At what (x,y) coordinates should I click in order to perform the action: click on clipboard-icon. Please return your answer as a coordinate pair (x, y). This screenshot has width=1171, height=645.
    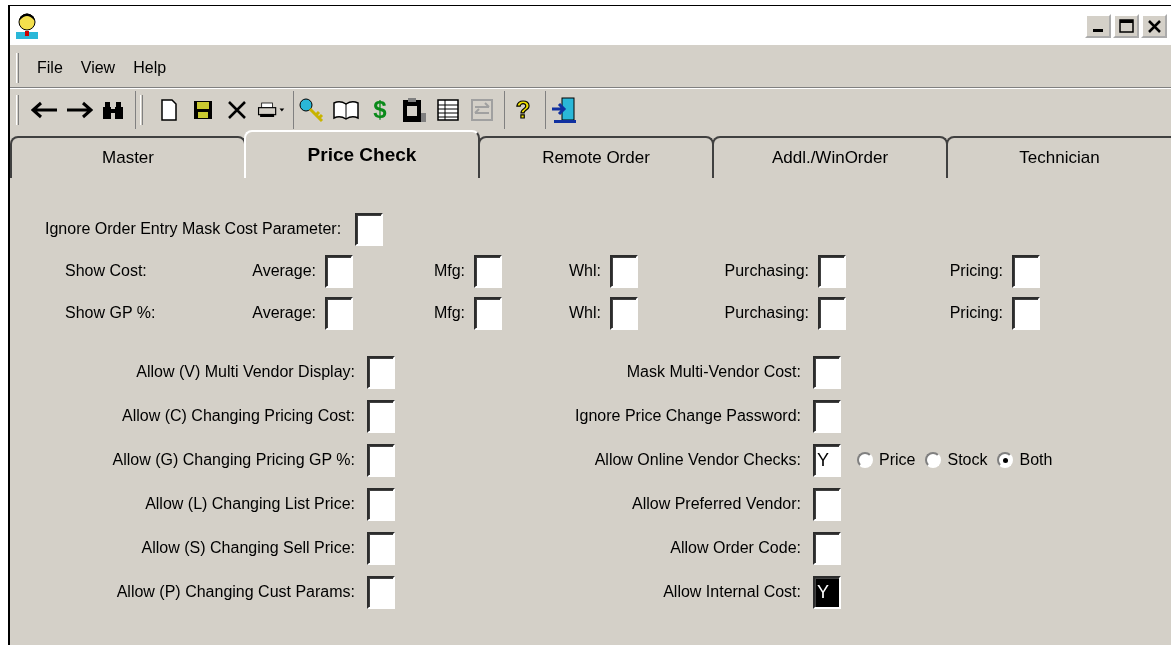
    Looking at the image, I should click on (414, 109).